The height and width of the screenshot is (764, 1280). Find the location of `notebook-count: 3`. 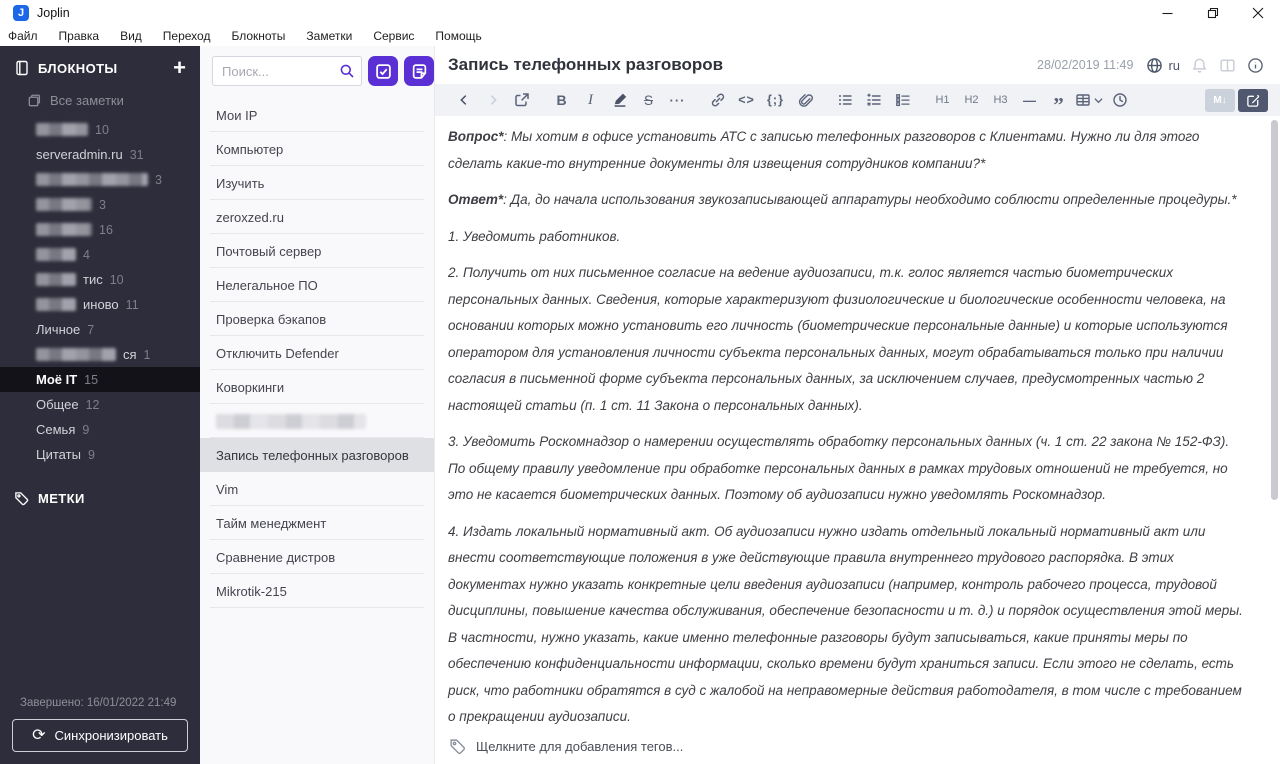

notebook-count: 3 is located at coordinates (102, 204).